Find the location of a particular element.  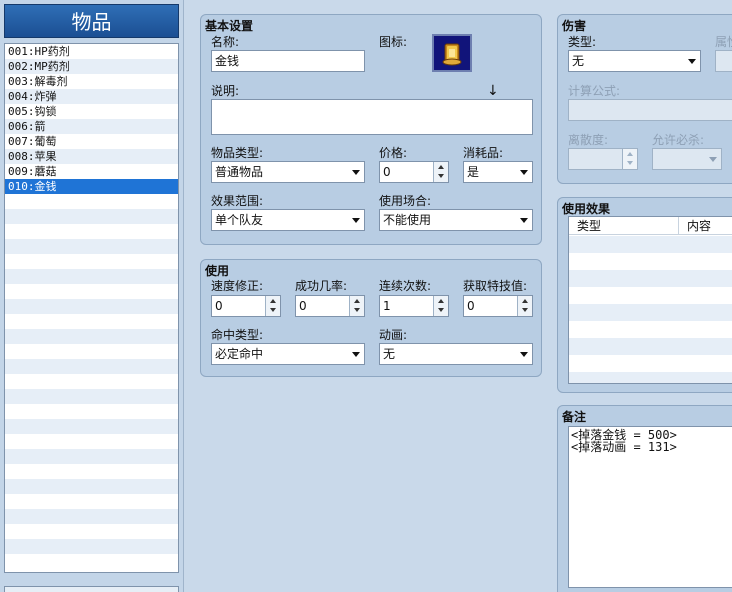

note-group: 备注 <掉落金钱 = 500> <掉落动画 = 131> is located at coordinates (644, 498).